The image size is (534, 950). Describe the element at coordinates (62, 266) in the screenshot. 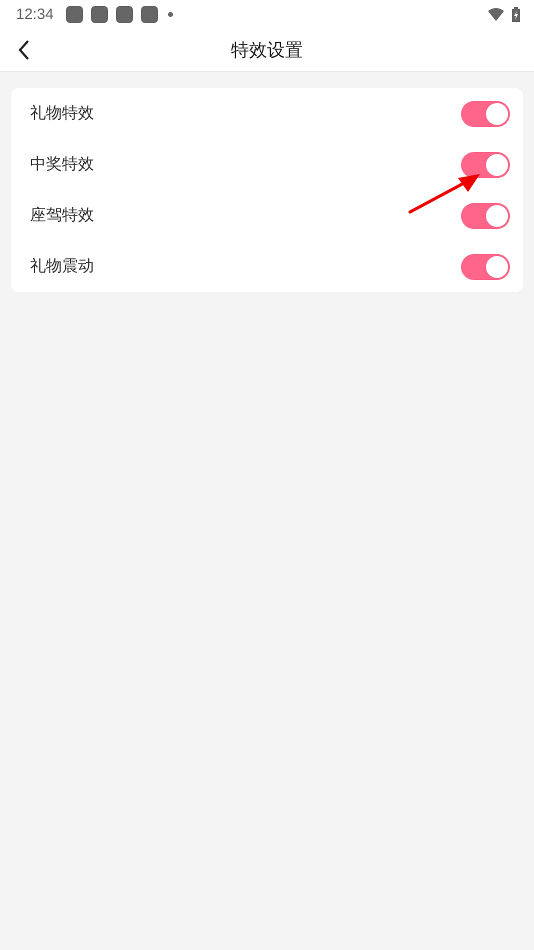

I see `setting-label: 礼物震动` at that location.